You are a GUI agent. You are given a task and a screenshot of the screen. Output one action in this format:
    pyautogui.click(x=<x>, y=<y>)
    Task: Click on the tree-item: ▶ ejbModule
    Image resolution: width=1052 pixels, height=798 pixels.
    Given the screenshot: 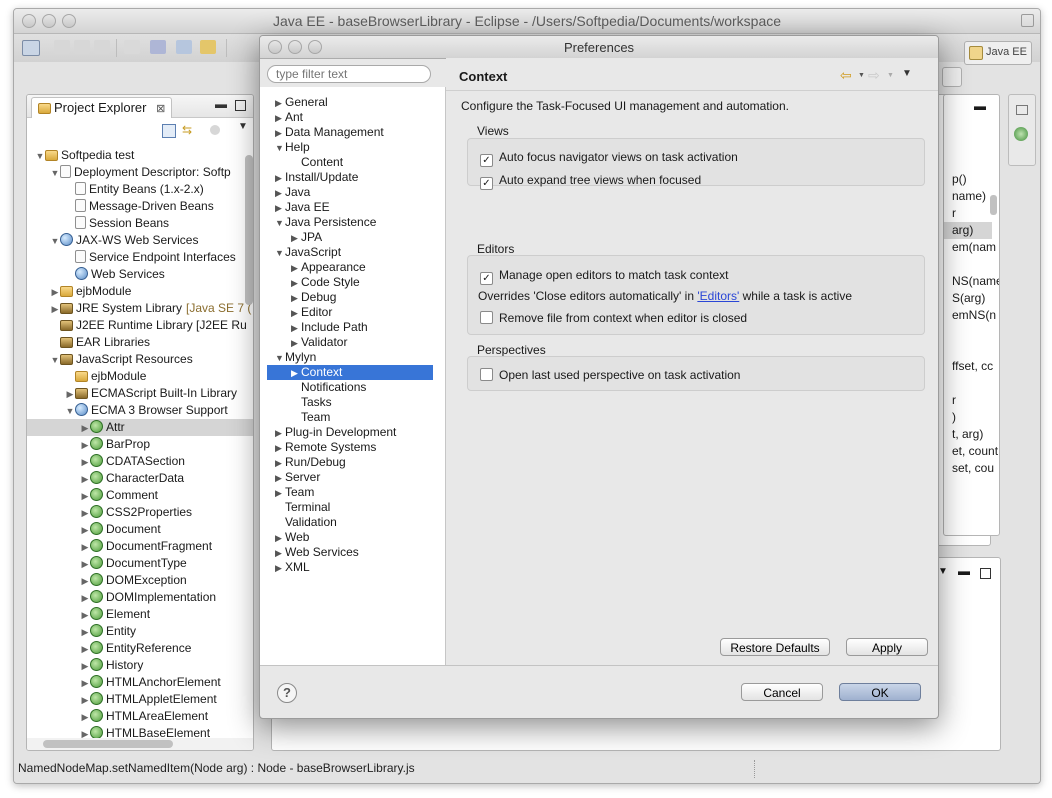 What is the action you would take?
    pyautogui.click(x=140, y=291)
    